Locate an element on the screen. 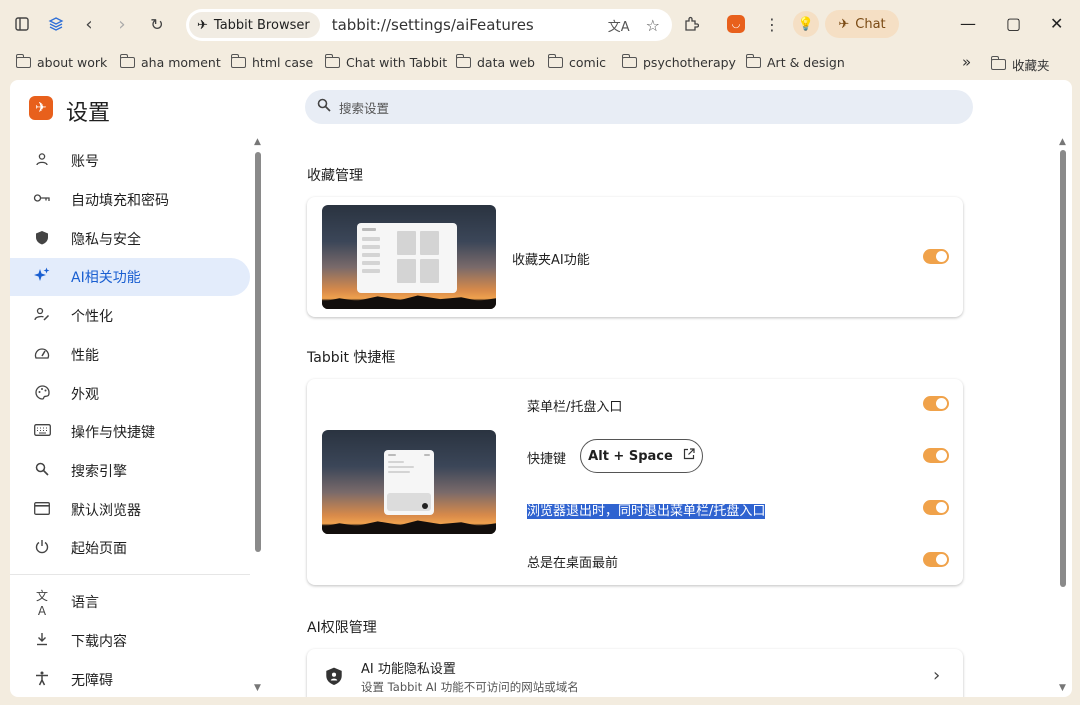  sidebar-item-appearance: 外观 is located at coordinates (130, 394).